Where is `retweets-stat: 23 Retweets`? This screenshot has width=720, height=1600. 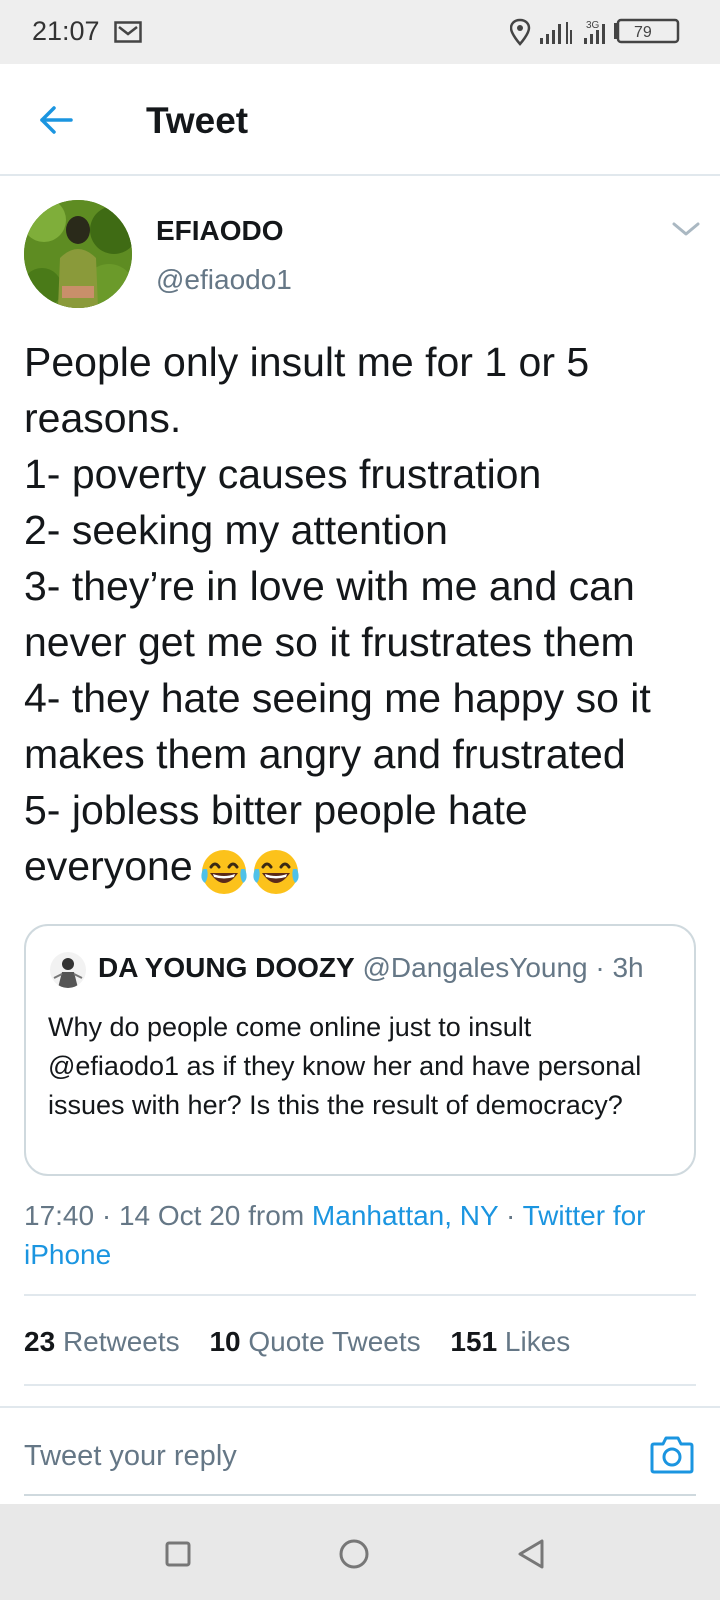
retweets-stat: 23 Retweets is located at coordinates (102, 1342).